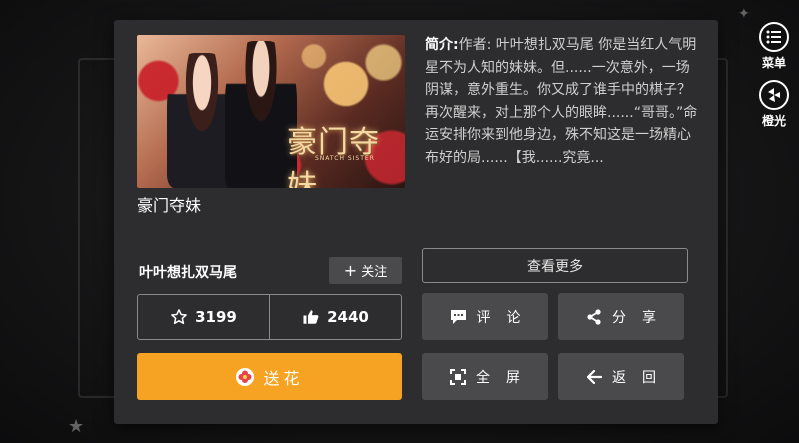 The height and width of the screenshot is (443, 799). What do you see at coordinates (169, 205) in the screenshot?
I see `book-title: 豪门夺妹` at bounding box center [169, 205].